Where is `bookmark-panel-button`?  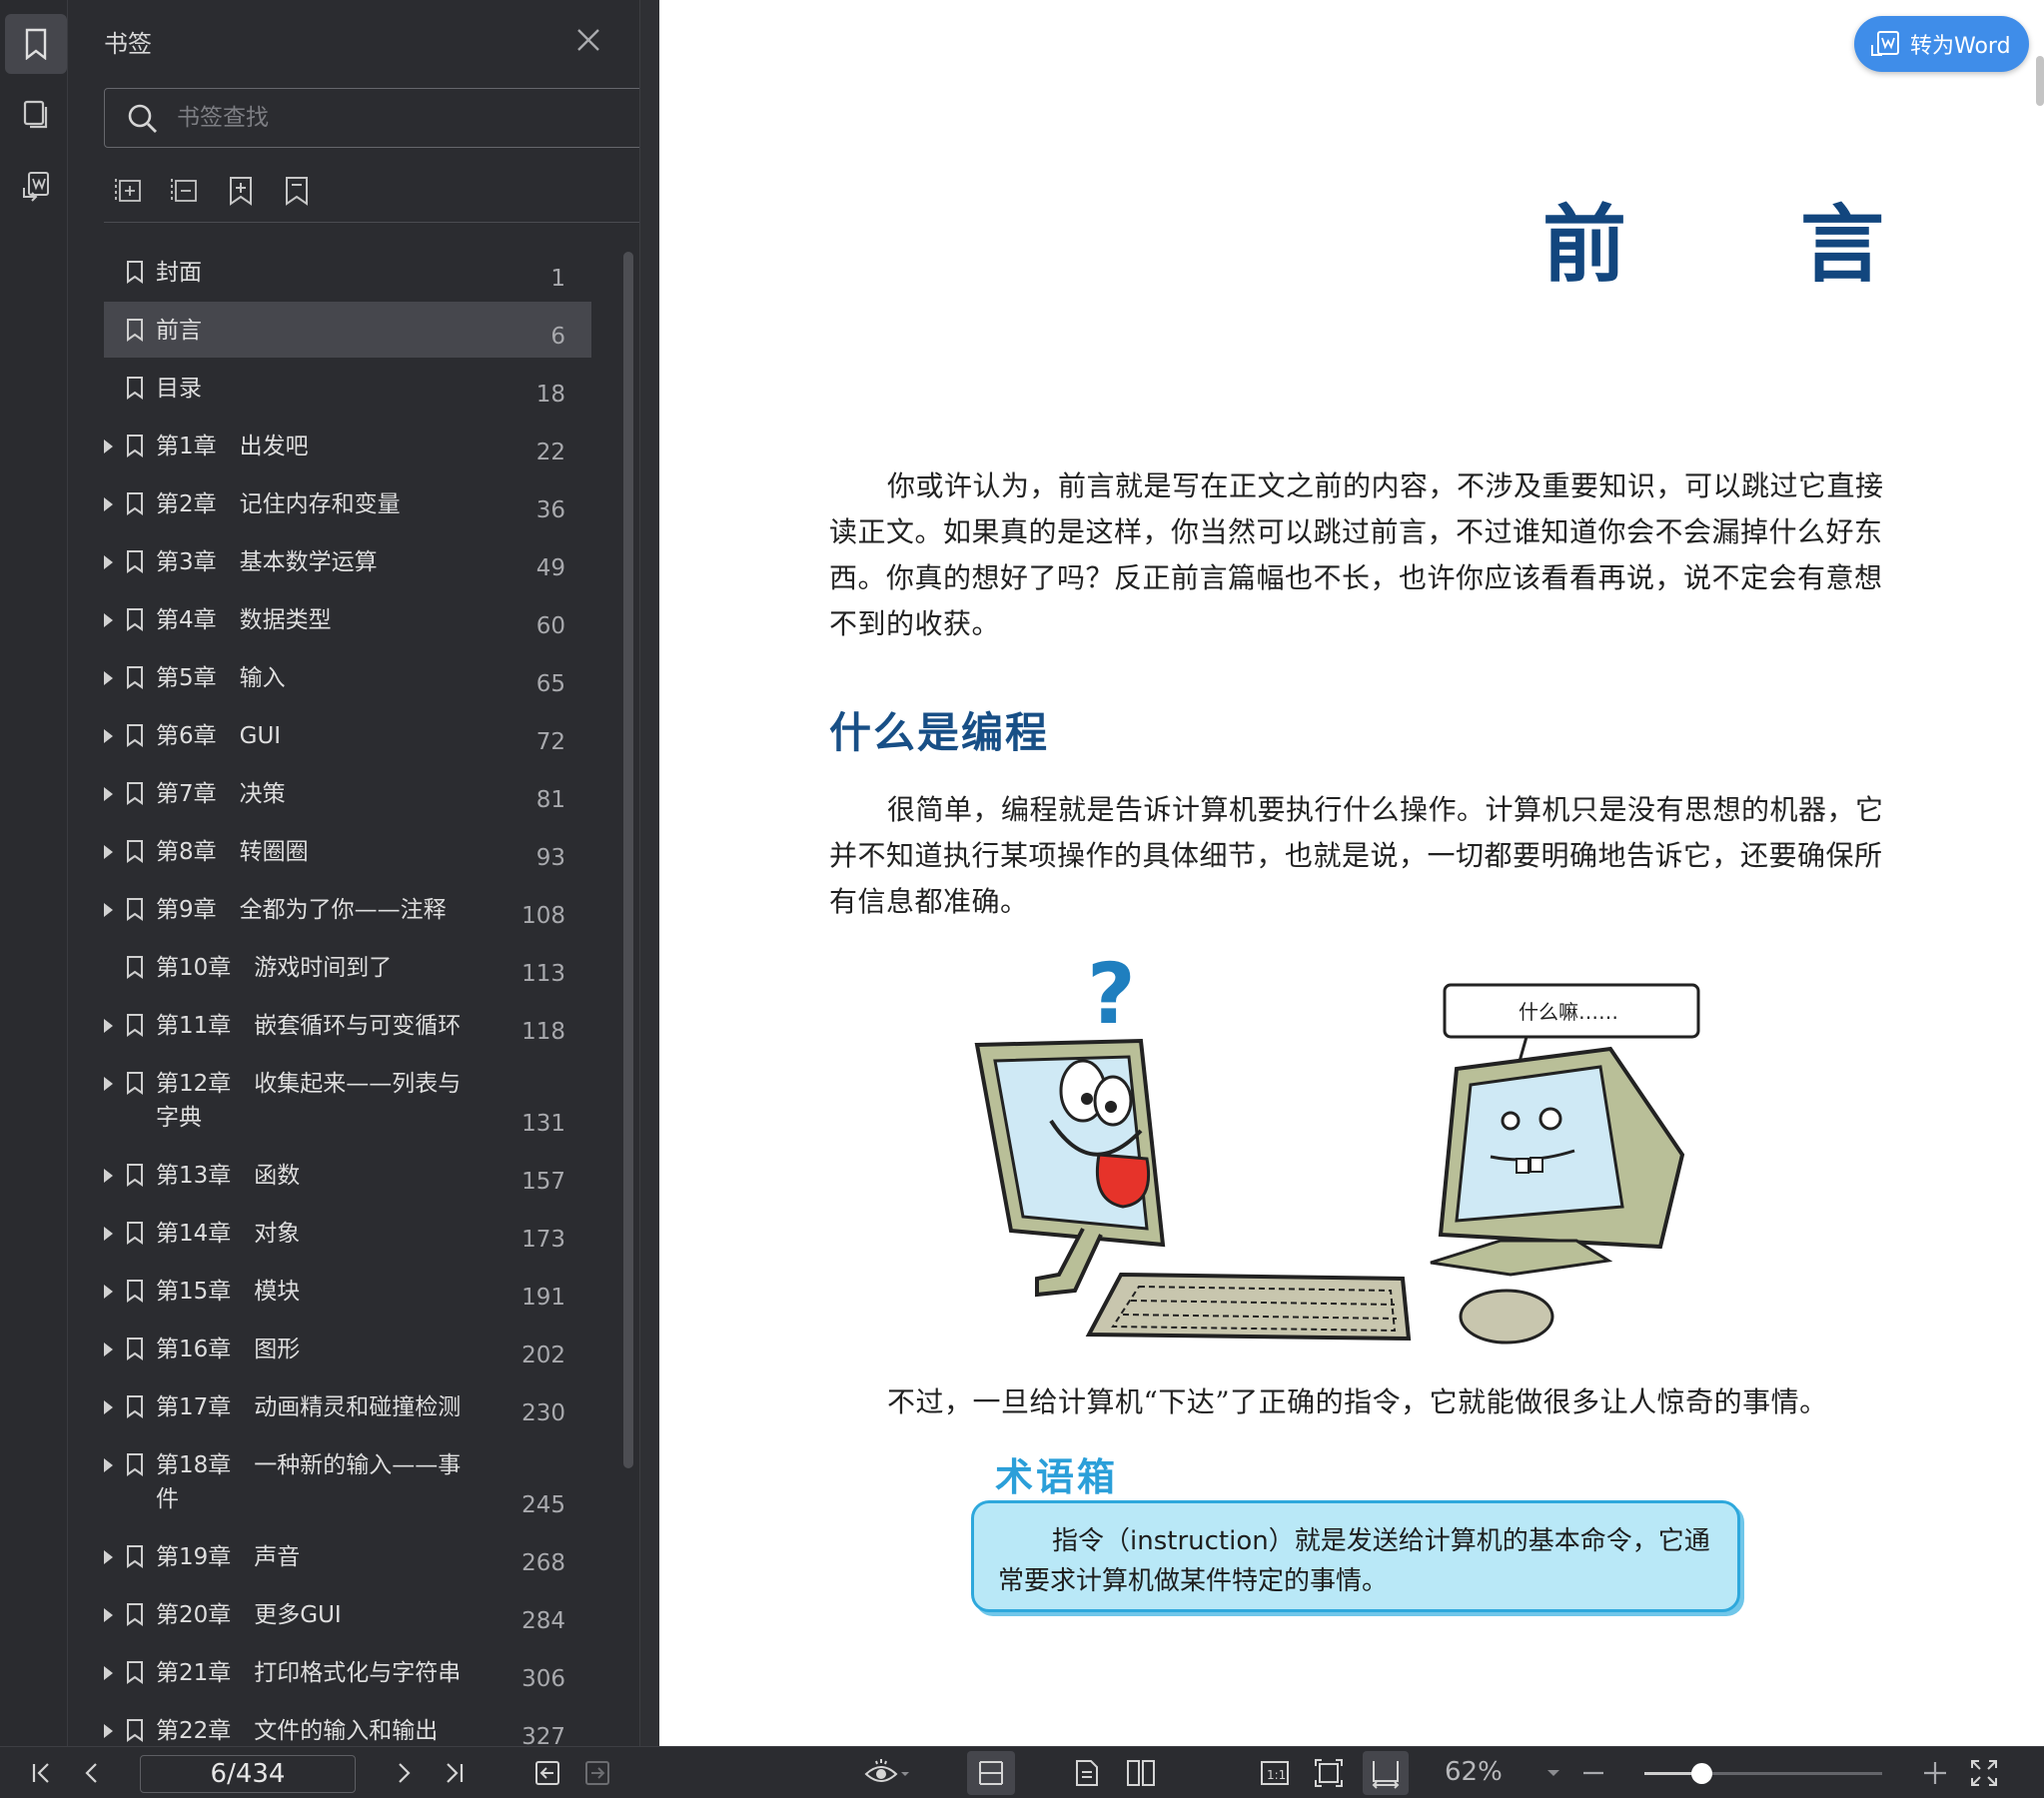
bookmark-panel-button is located at coordinates (36, 44).